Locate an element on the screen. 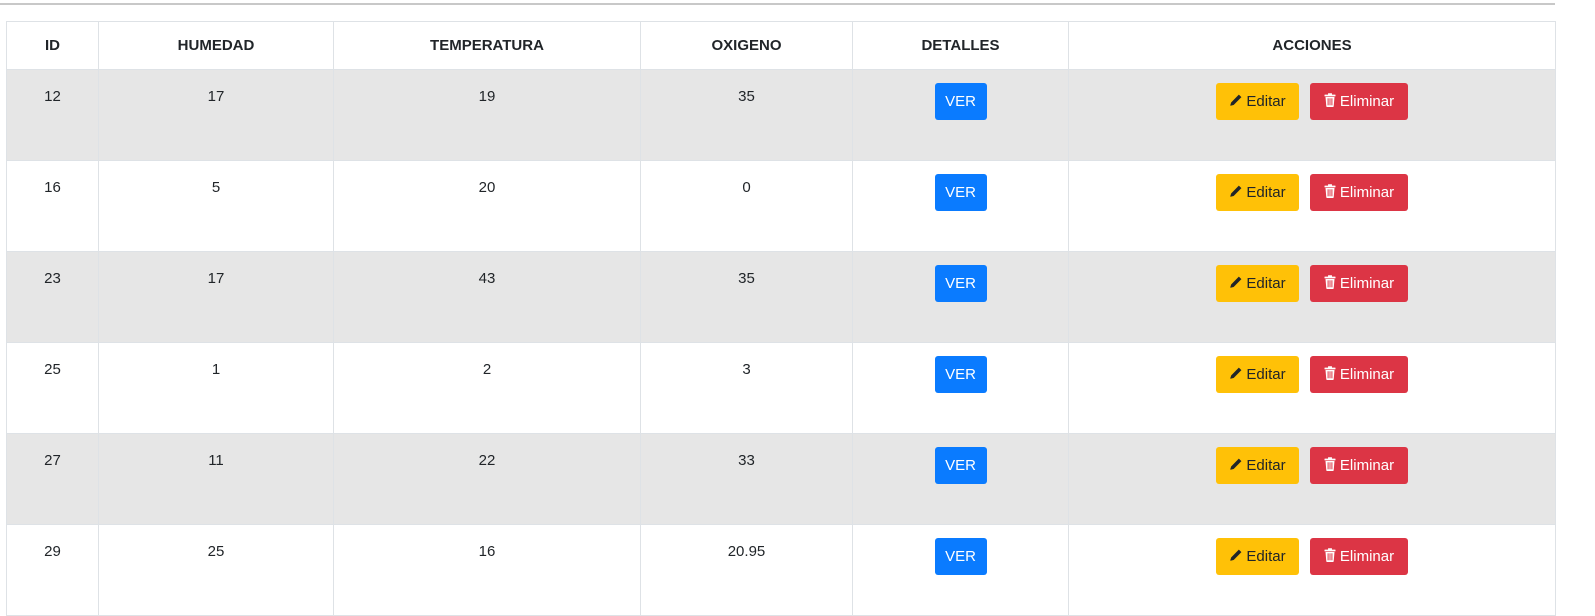  humedad-value: 11 is located at coordinates (216, 460).